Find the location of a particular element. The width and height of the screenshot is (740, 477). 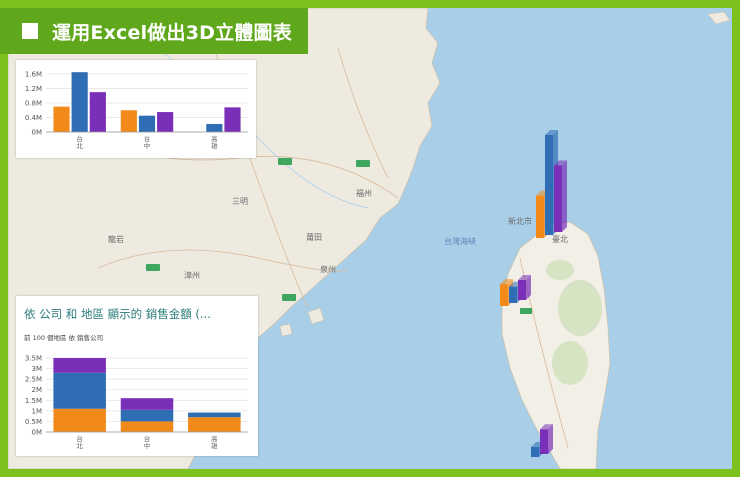

banner-square-icon is located at coordinates (30, 31).